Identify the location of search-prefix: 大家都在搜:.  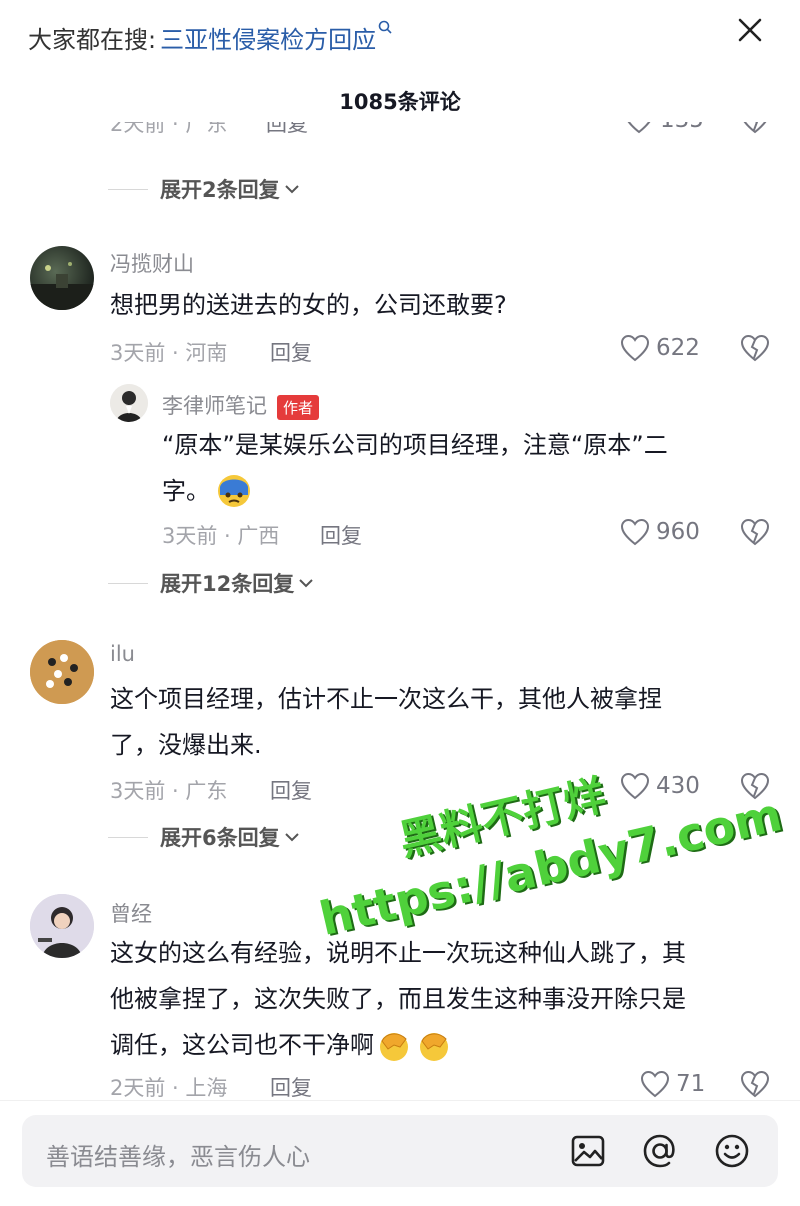
(92, 40).